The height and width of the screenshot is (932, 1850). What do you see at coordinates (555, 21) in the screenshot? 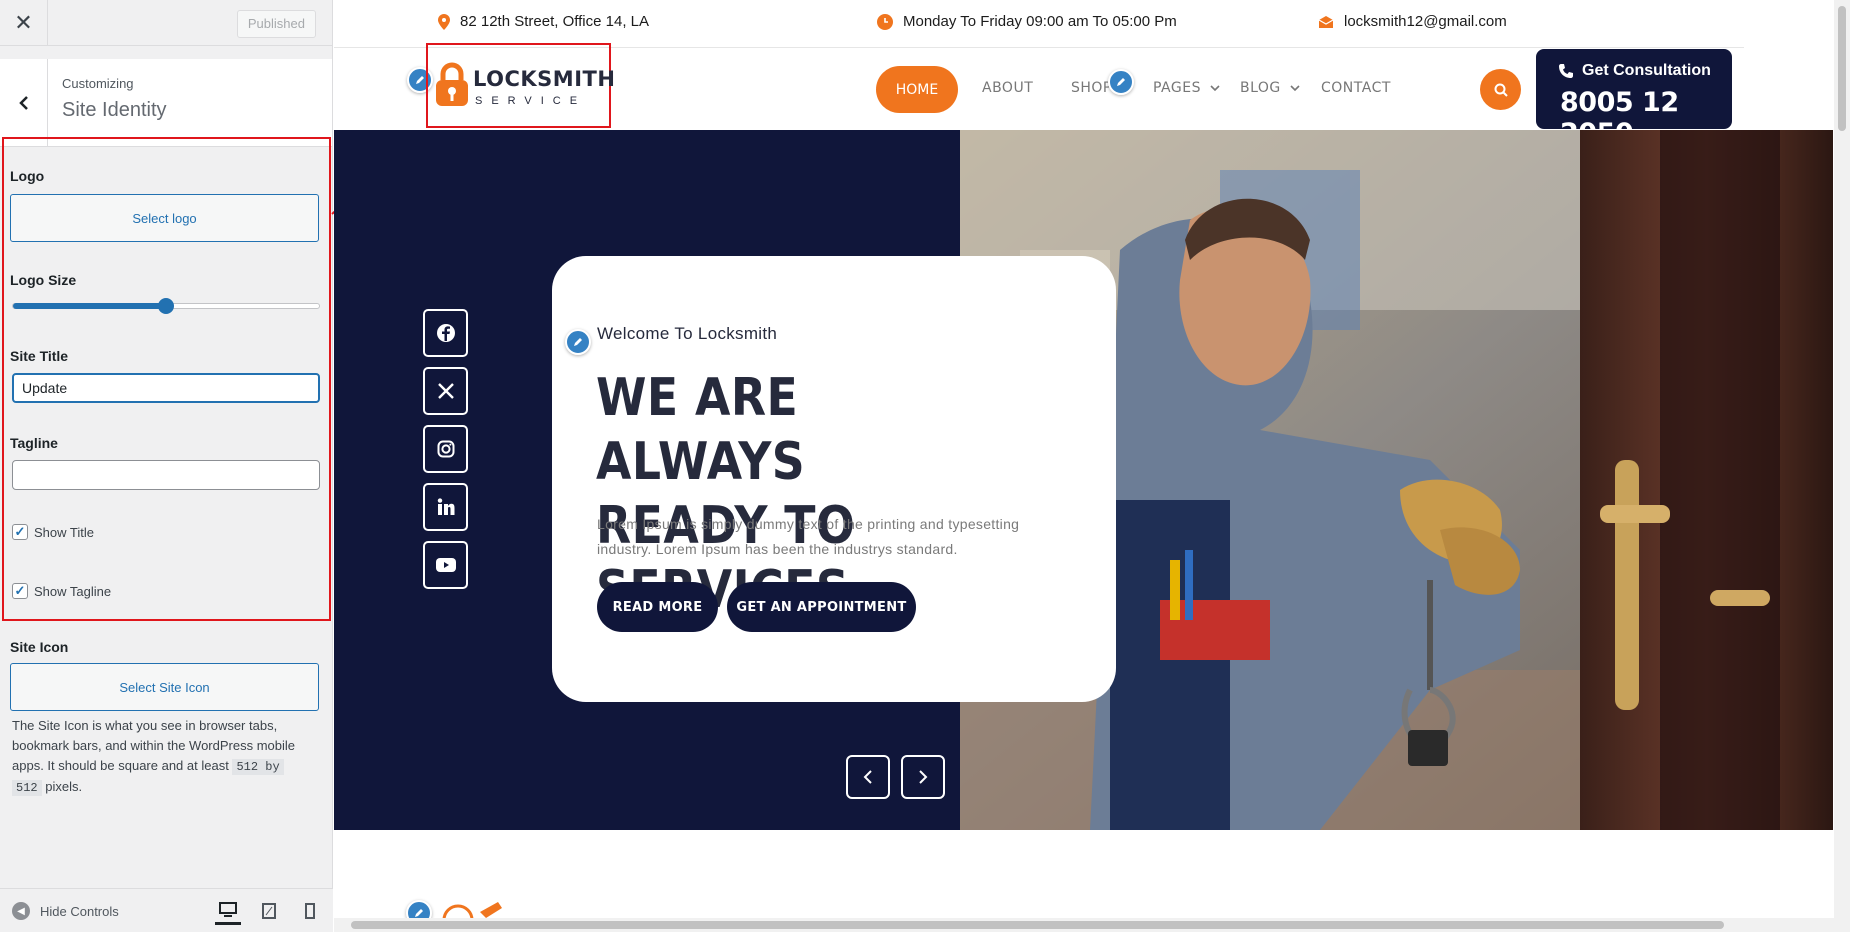
I see `address-text: 82 12th Street, Office 14, LA` at bounding box center [555, 21].